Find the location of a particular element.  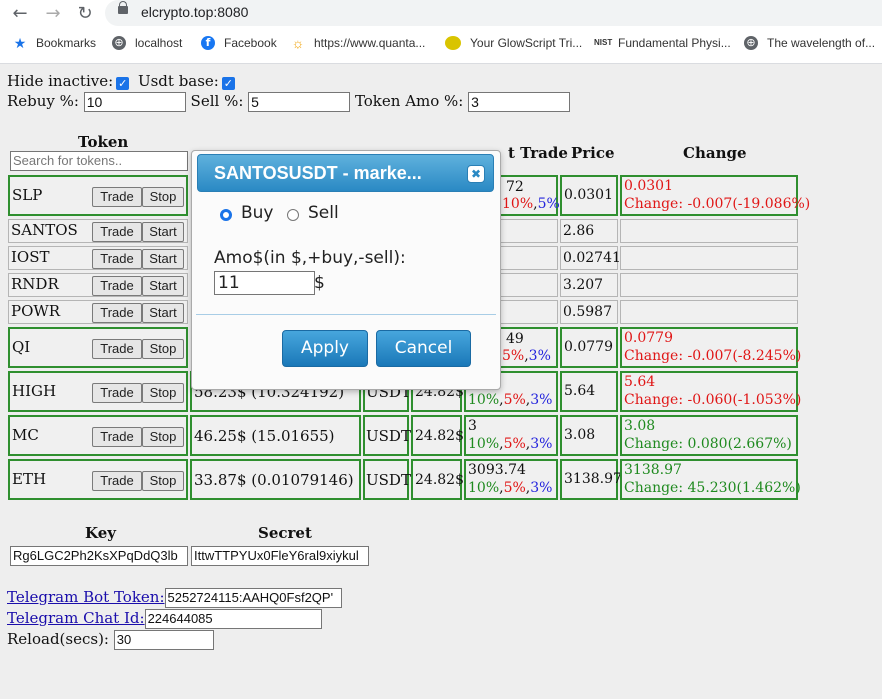

forward-arrow-icon: → is located at coordinates (53, 13).